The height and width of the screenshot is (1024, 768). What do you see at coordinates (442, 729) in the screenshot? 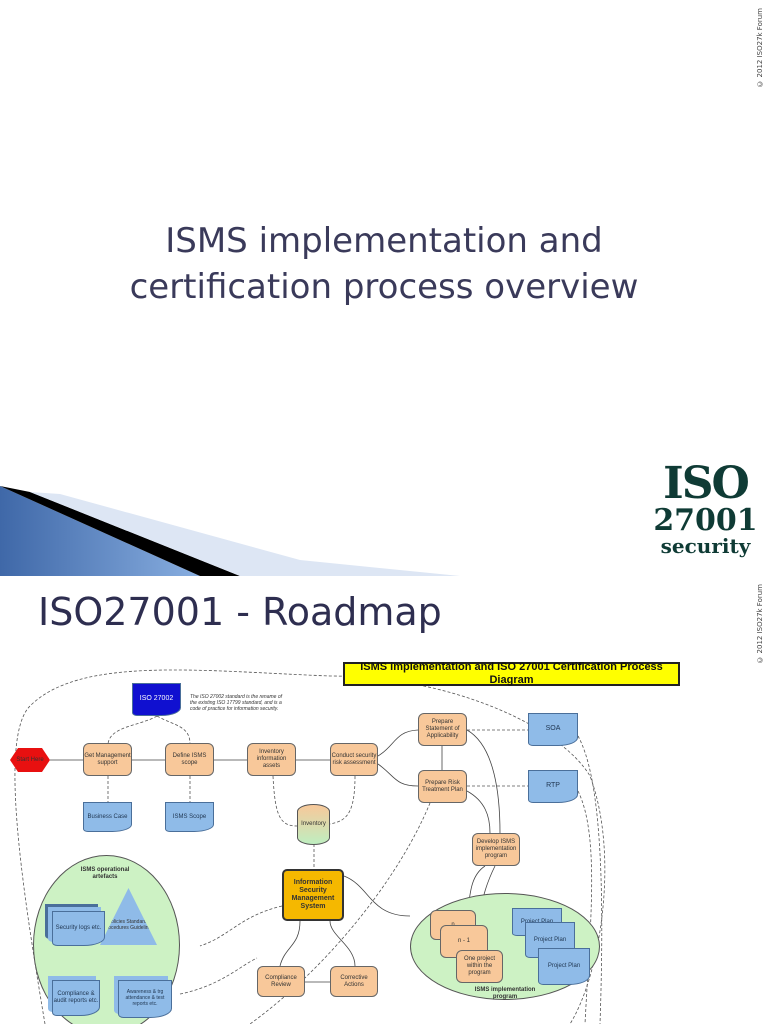
I see `step-prepare-soa: Prepare Statement of Applicability` at bounding box center [442, 729].